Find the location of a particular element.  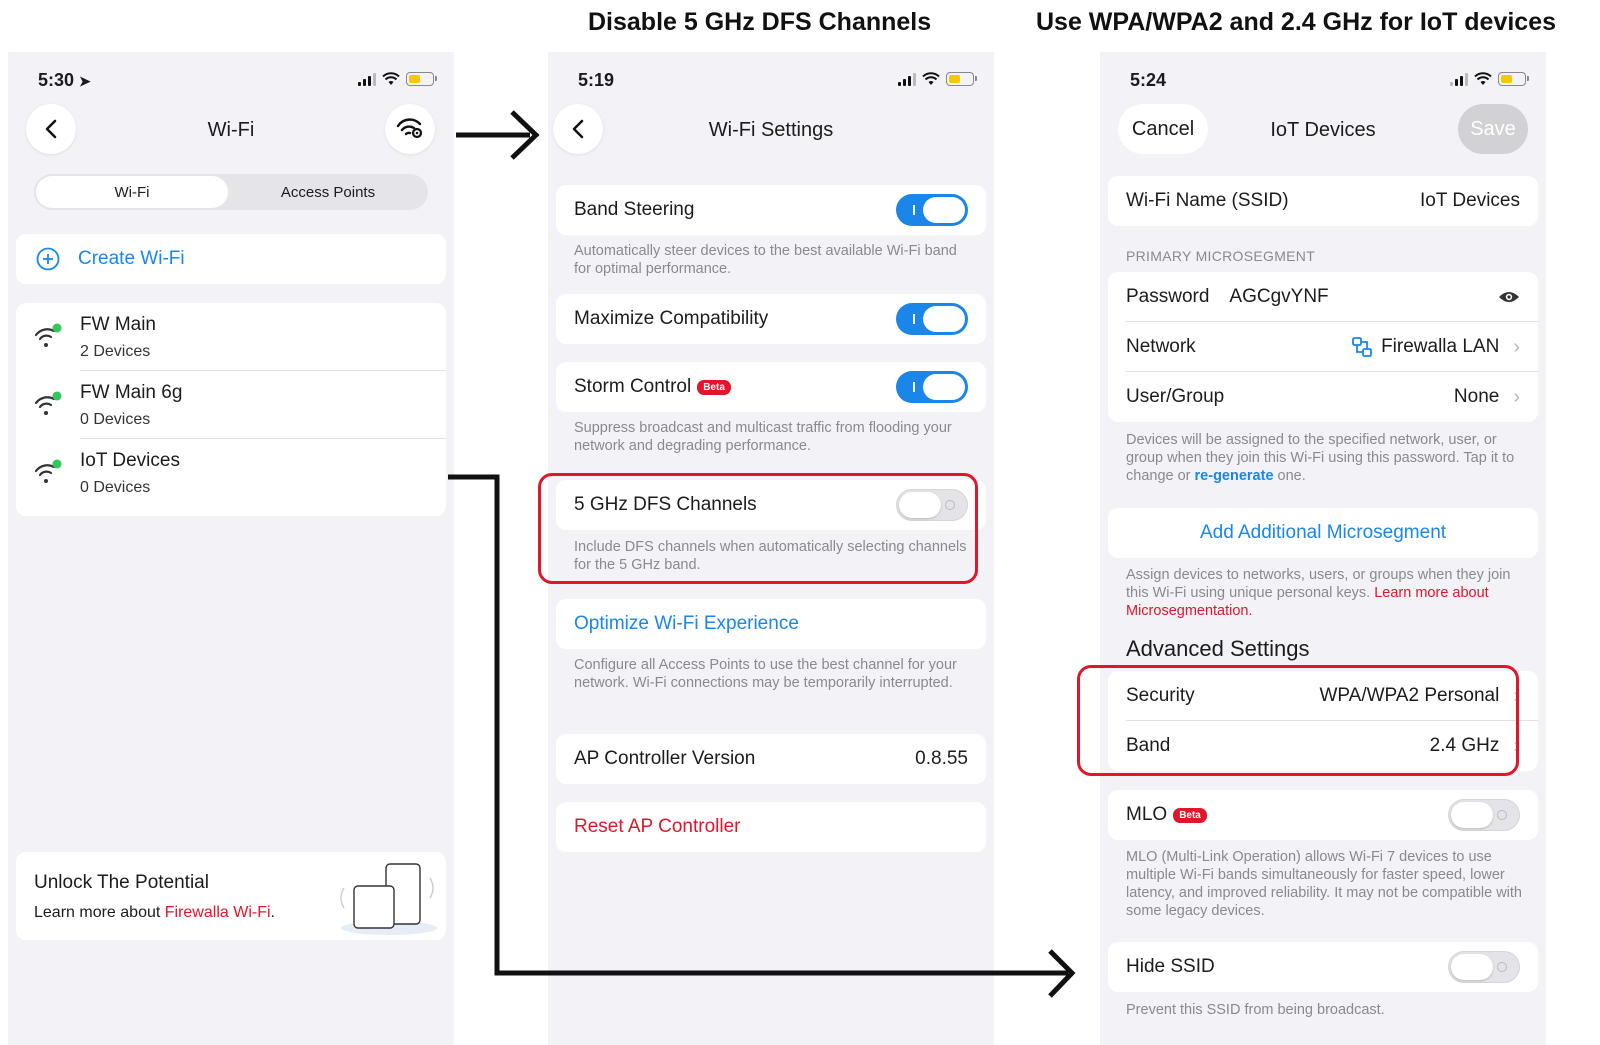

ap-version-label: AP Controller Version is located at coordinates (665, 758).